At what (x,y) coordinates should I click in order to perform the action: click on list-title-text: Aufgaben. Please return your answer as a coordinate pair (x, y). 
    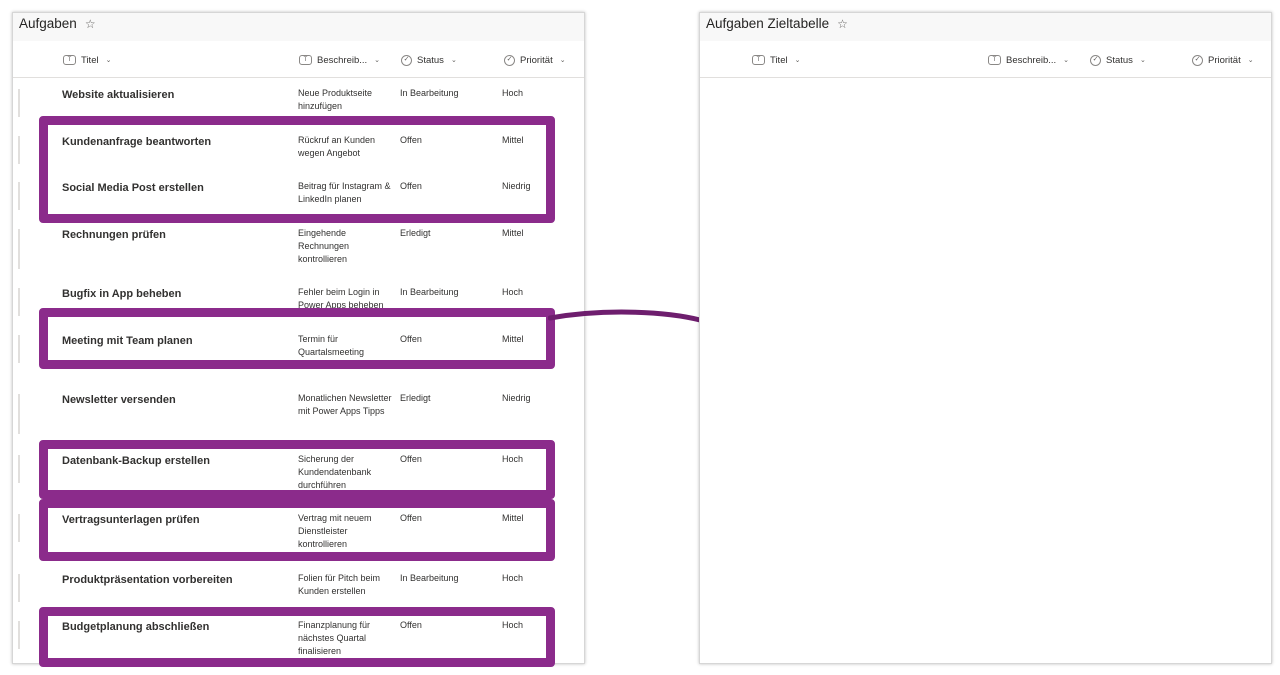
    Looking at the image, I should click on (48, 23).